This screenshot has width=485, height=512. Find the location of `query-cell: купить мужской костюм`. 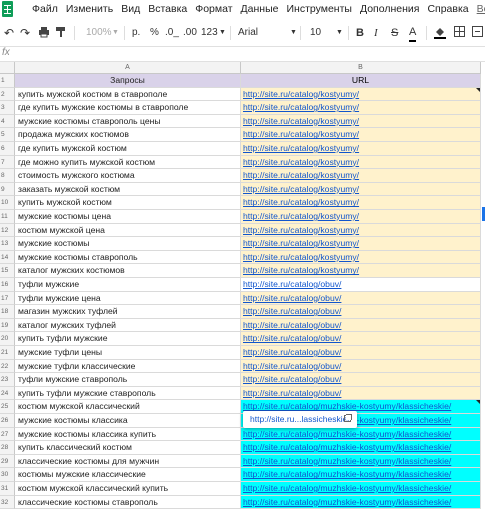

query-cell: купить мужской костюм is located at coordinates (128, 203).